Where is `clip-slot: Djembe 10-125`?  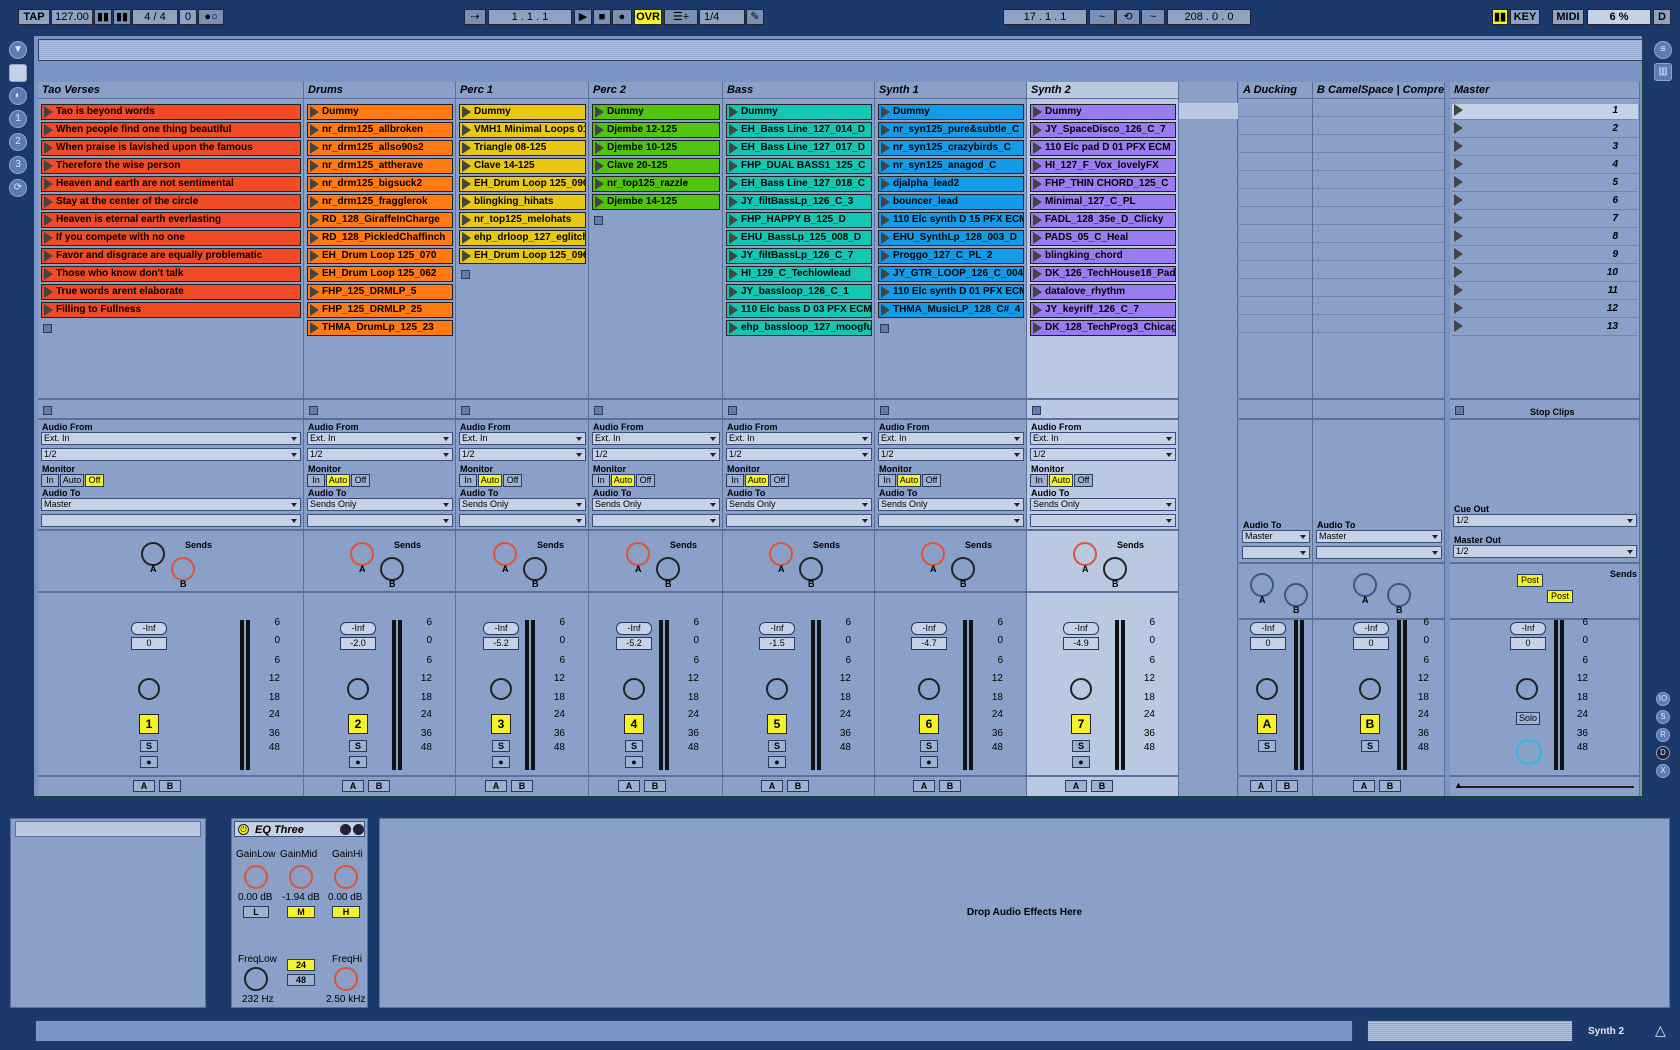
clip-slot: Djembe 10-125 is located at coordinates (656, 148).